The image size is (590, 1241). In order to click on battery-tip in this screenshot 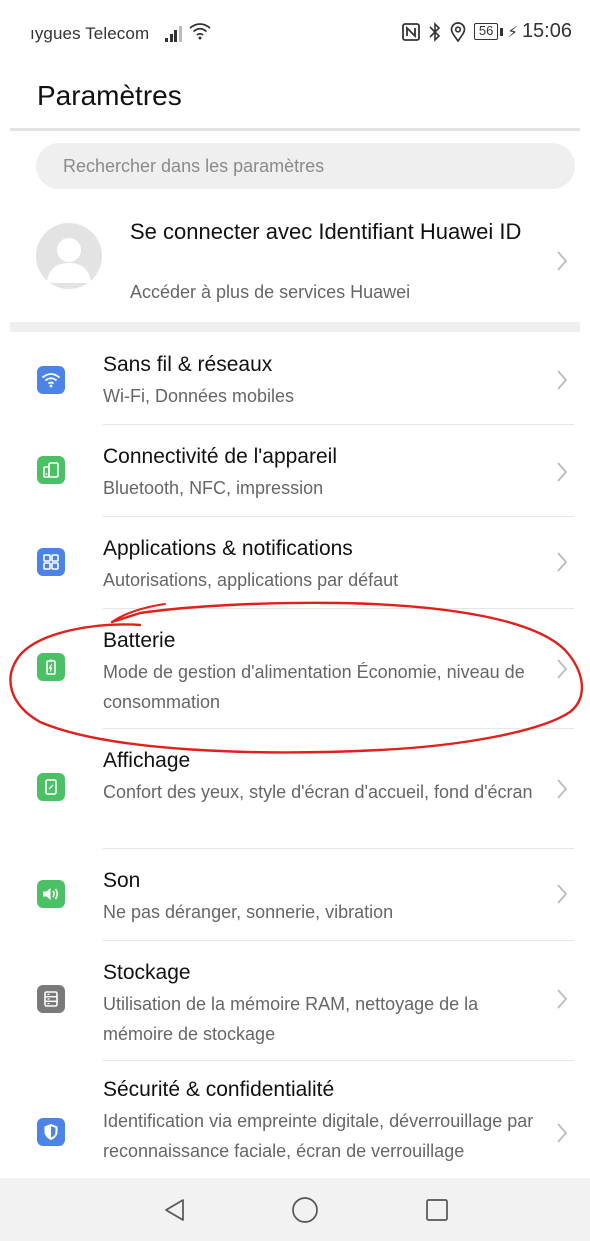, I will do `click(502, 31)`.